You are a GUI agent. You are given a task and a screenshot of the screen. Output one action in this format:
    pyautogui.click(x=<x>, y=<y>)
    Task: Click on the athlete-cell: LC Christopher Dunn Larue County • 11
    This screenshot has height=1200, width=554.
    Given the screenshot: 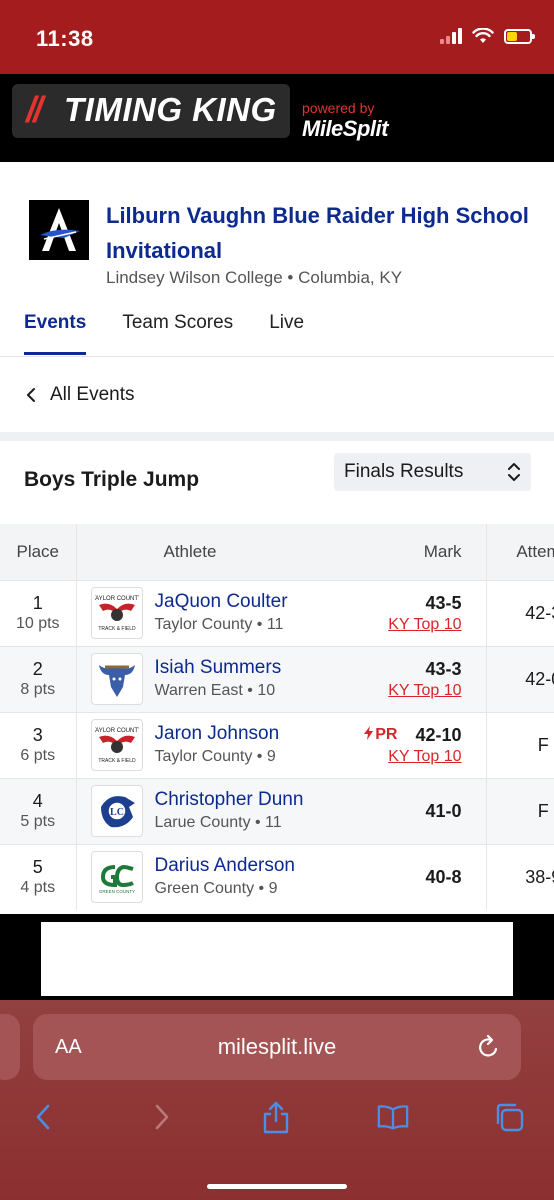 What is the action you would take?
    pyautogui.click(x=193, y=810)
    